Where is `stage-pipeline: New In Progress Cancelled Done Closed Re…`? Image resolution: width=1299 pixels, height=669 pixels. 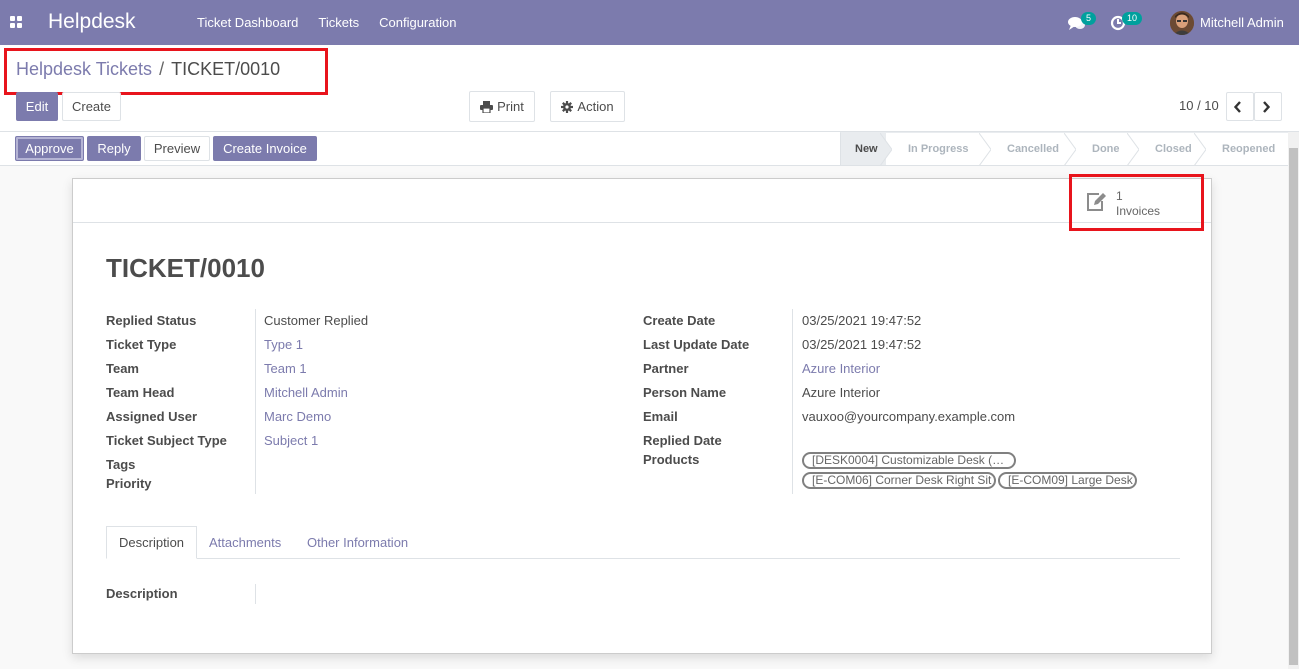
stage-pipeline: New In Progress Cancelled Done Closed Re… is located at coordinates (1064, 149).